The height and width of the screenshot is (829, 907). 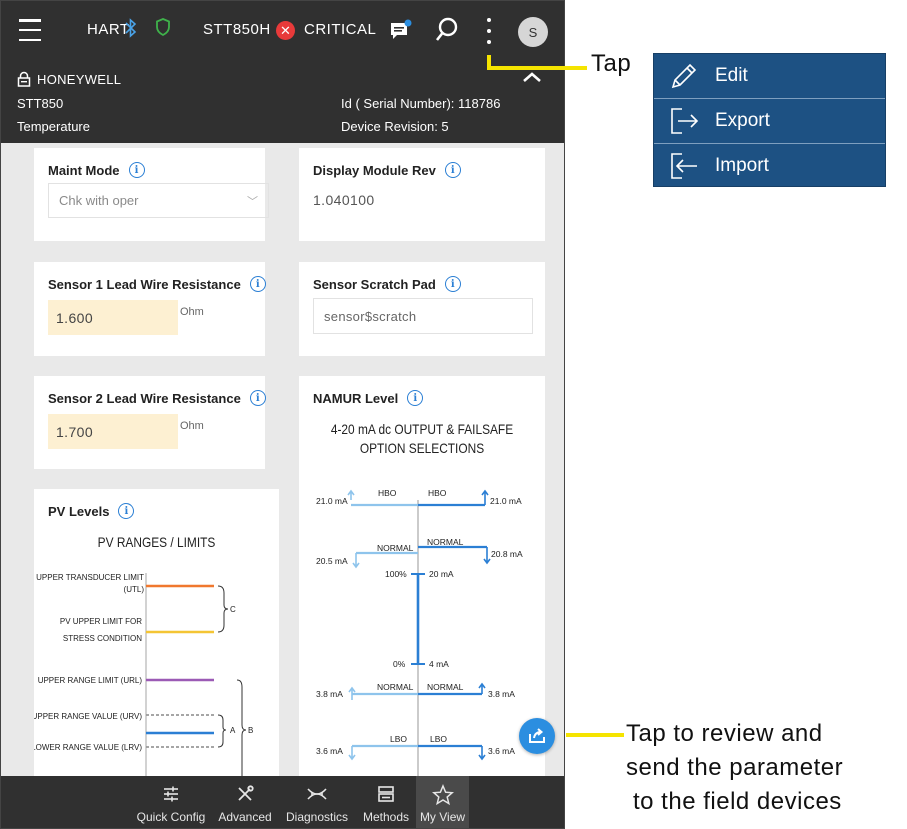 What do you see at coordinates (245, 817) in the screenshot?
I see `nav-label: Advanced` at bounding box center [245, 817].